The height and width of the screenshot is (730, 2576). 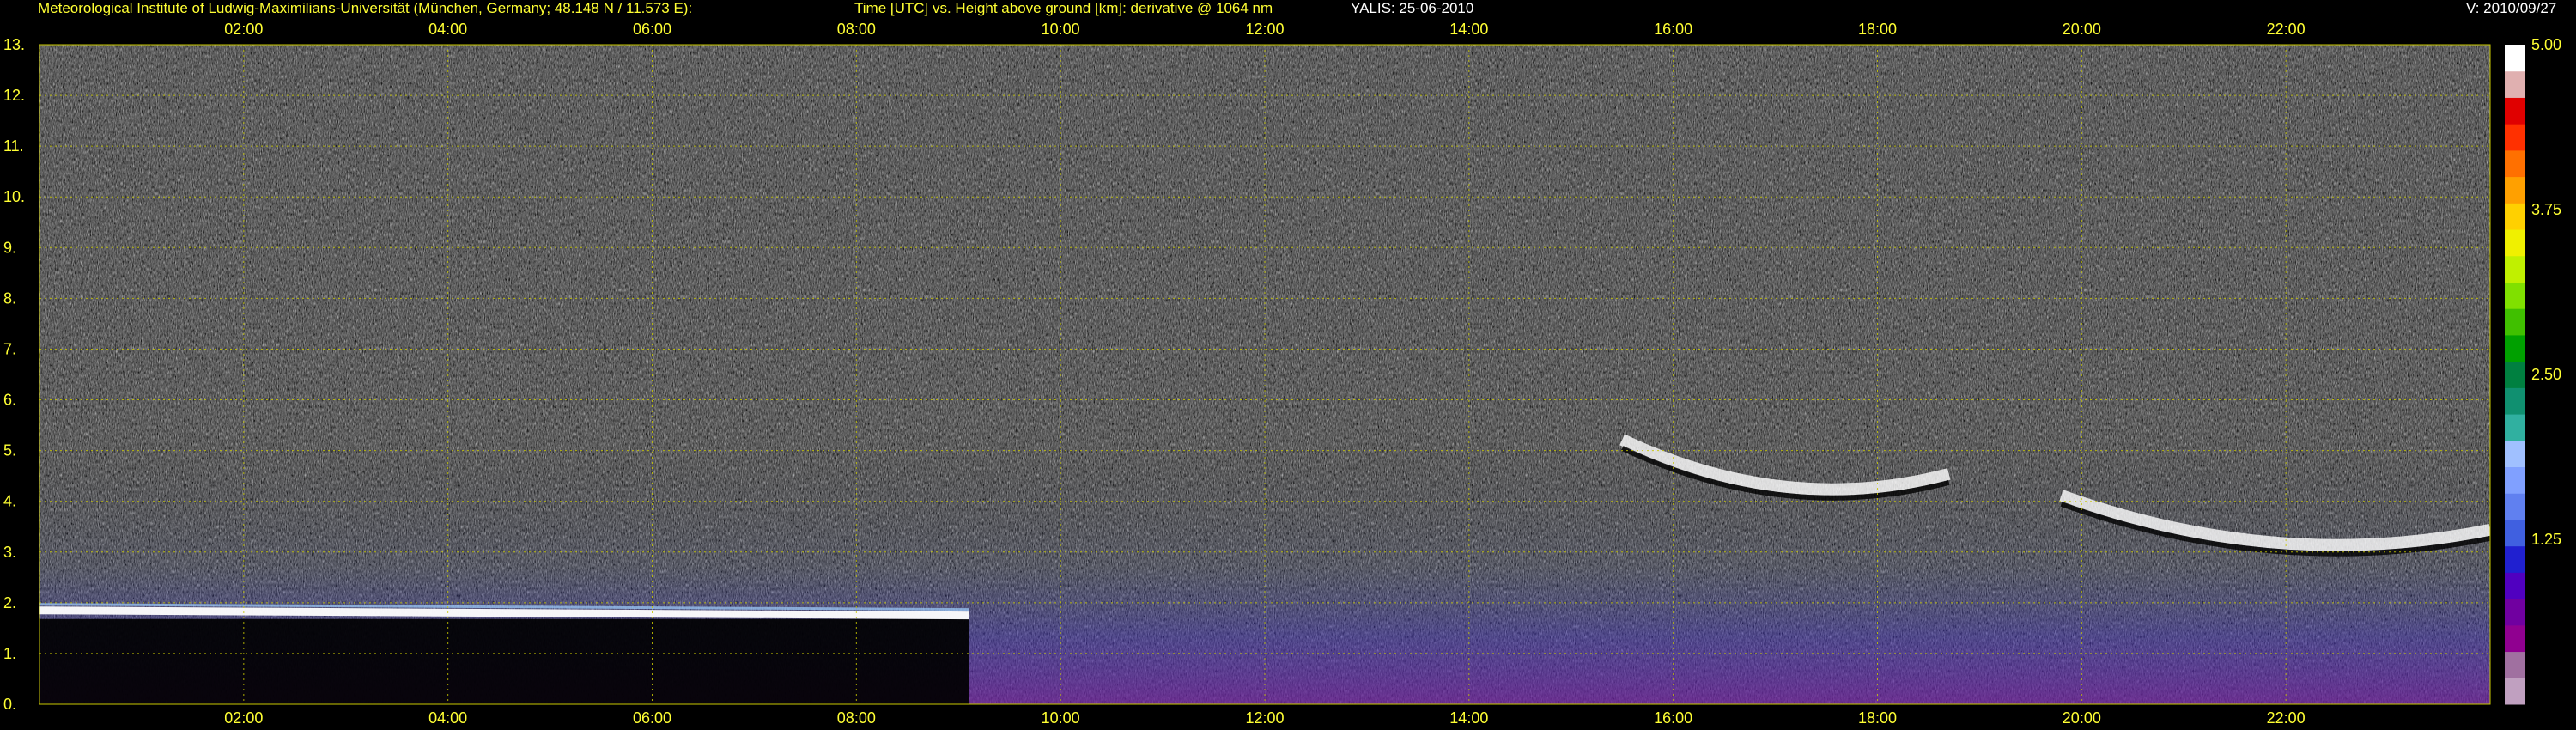 I want to click on x-tick-label-bottom: 20:00, so click(x=2082, y=718).